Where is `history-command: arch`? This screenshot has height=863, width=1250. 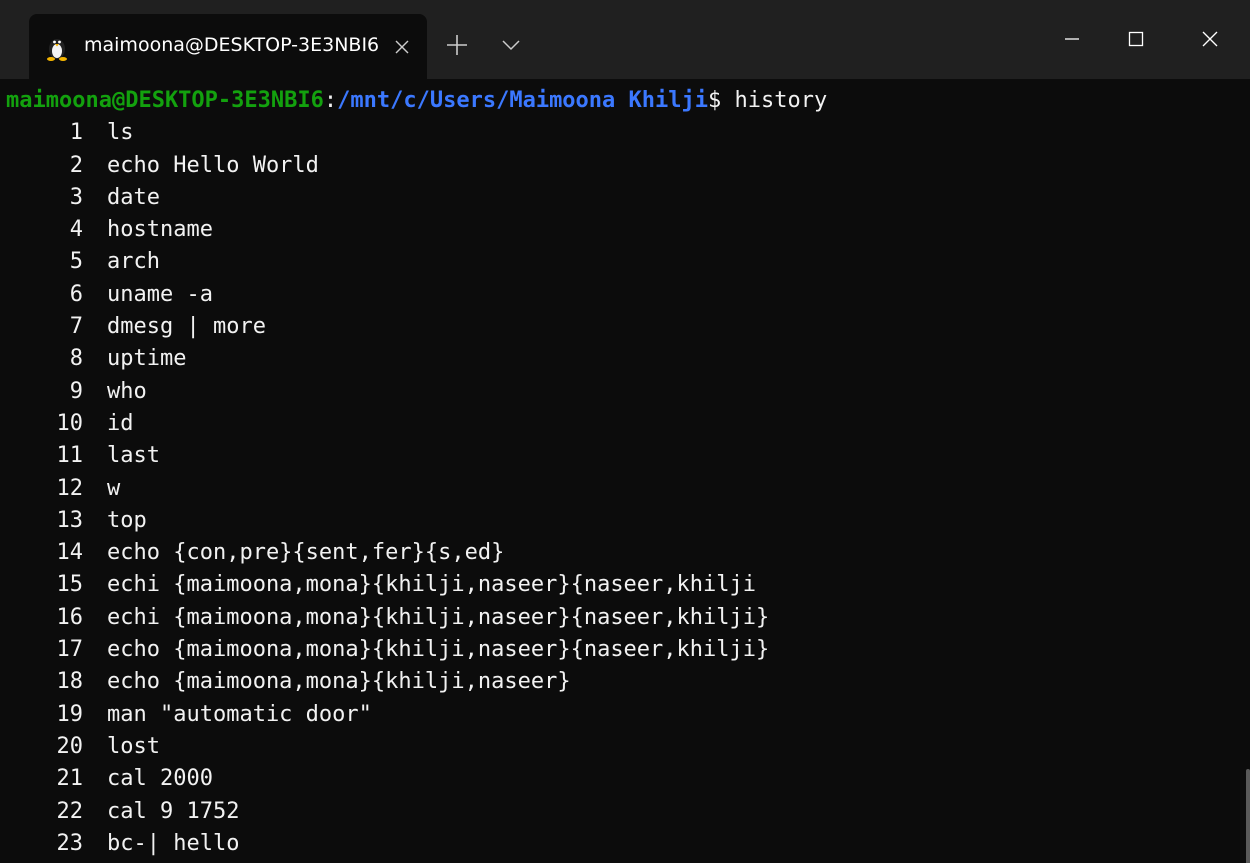
history-command: arch is located at coordinates (133, 262).